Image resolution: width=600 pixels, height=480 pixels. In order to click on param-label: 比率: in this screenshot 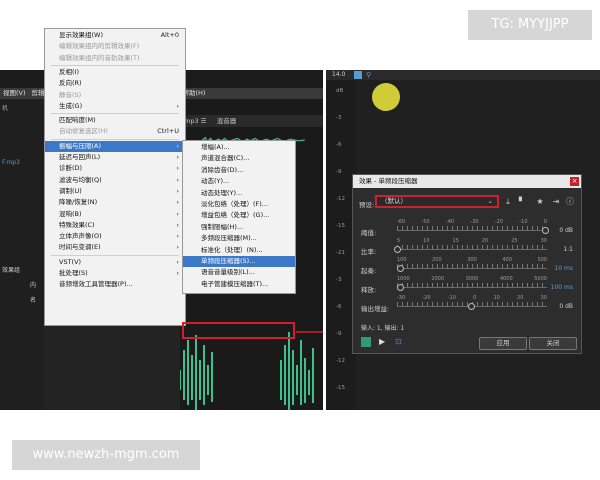, I will do `click(369, 252)`.